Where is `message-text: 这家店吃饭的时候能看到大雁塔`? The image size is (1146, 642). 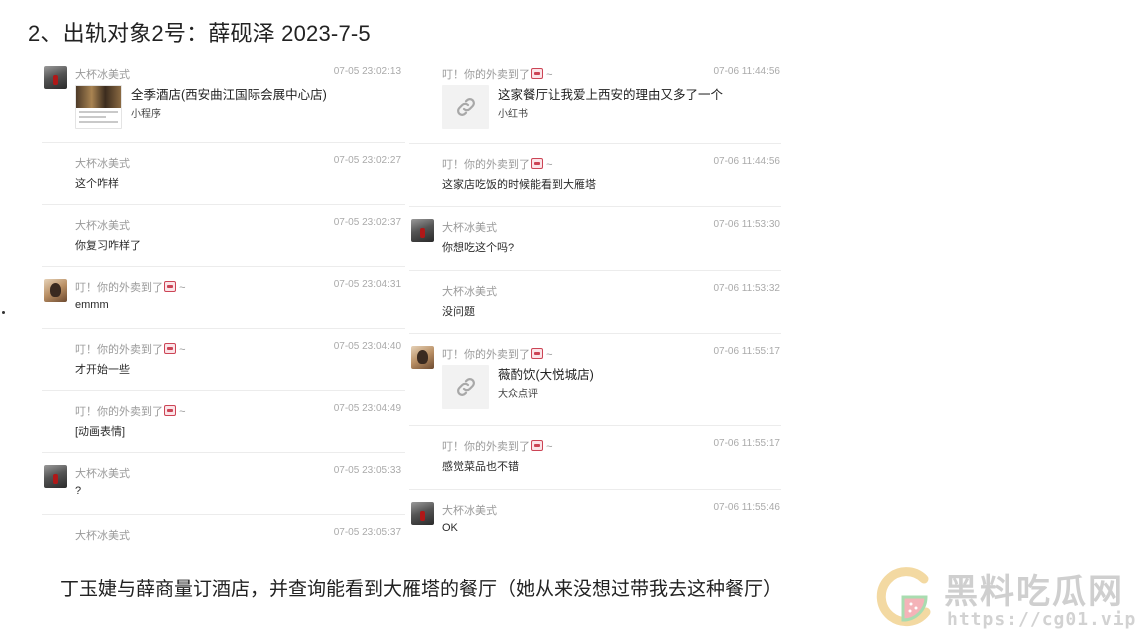
message-text: 这家店吃饭的时候能看到大雁塔 is located at coordinates (519, 185).